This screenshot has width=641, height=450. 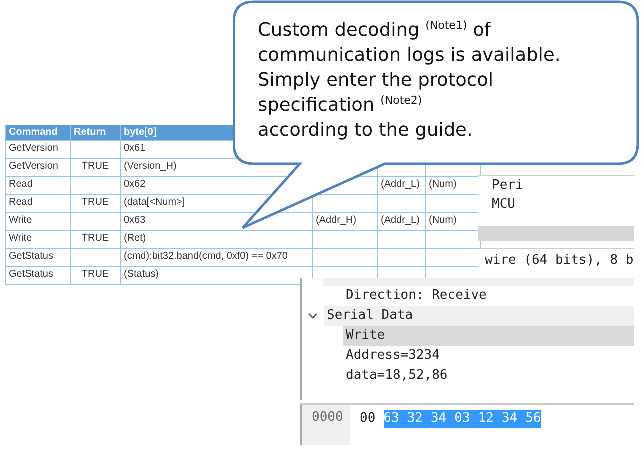 What do you see at coordinates (556, 263) in the screenshot?
I see `frame-summary: wire (64 bits), 8 b` at bounding box center [556, 263].